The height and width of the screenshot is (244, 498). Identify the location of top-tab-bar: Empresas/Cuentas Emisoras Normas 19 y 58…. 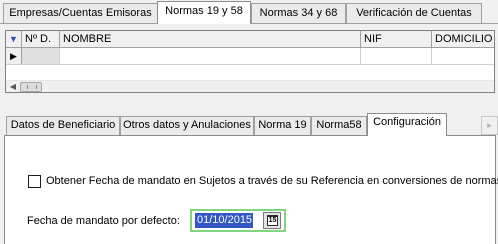
(249, 12).